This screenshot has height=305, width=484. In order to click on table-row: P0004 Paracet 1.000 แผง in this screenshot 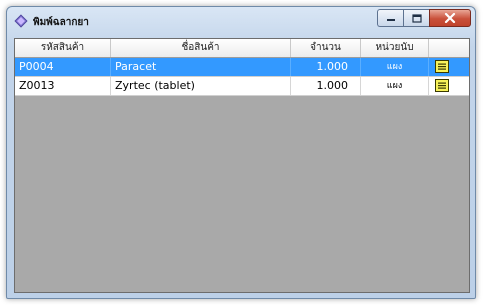, I will do `click(242, 67)`.